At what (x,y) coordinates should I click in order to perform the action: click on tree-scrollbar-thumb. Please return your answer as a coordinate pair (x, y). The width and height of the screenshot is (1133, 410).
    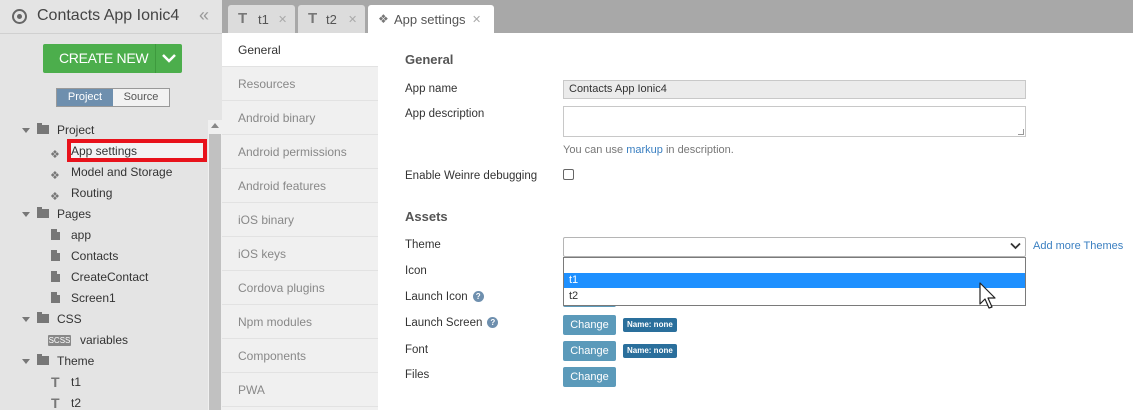
    Looking at the image, I should click on (215, 272).